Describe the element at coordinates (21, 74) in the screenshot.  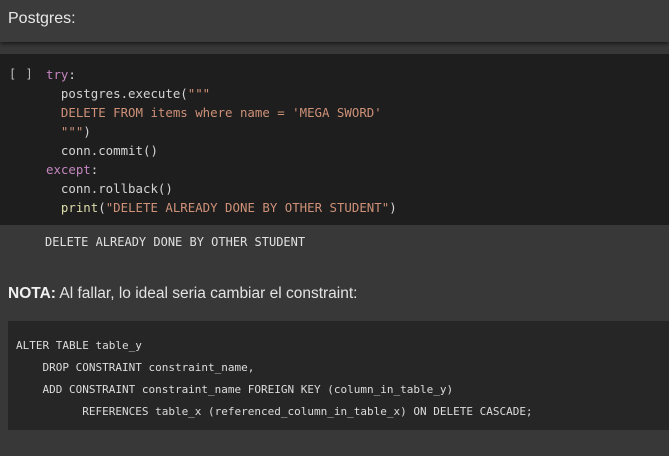
I see `run-cell-indicator: [ ]` at that location.